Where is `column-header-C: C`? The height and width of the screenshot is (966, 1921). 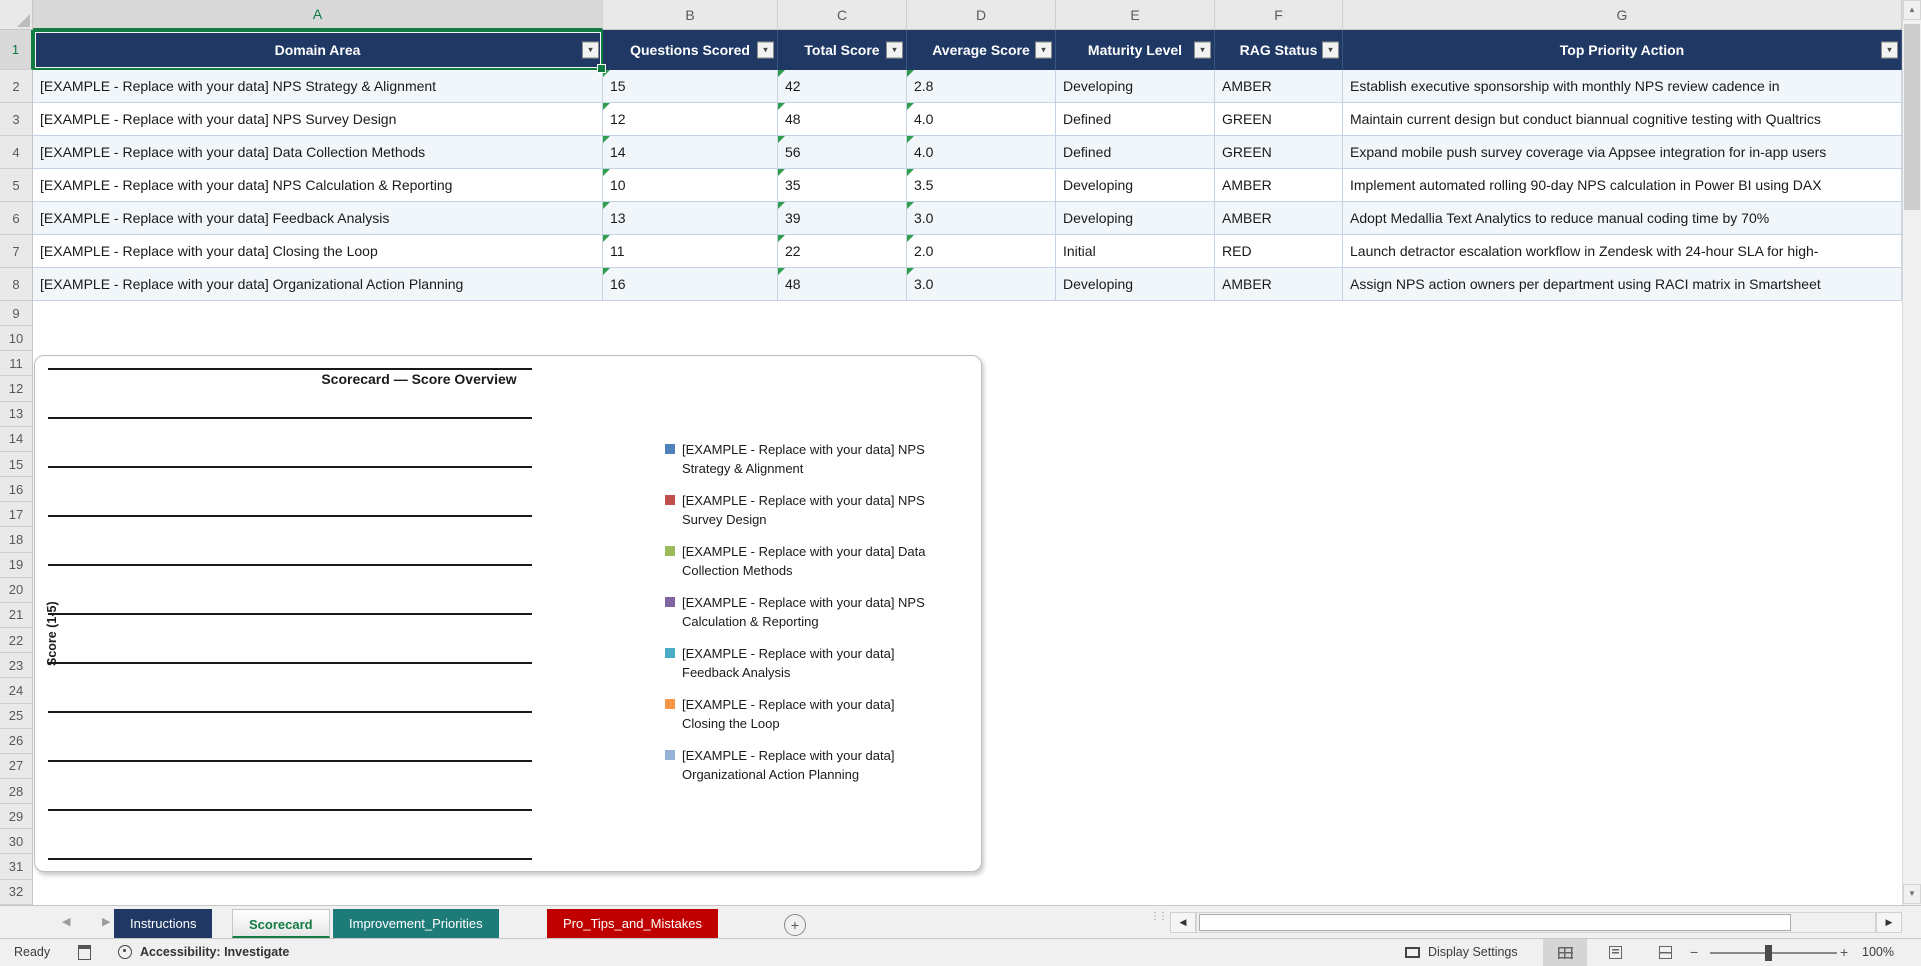 column-header-C: C is located at coordinates (842, 15).